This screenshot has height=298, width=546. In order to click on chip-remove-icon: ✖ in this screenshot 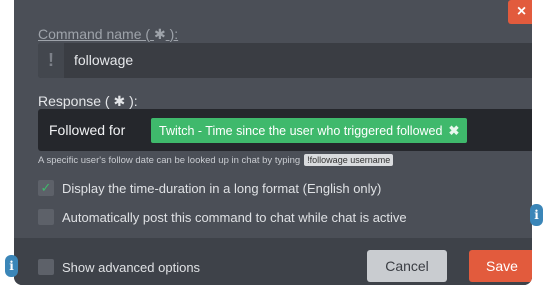, I will do `click(453, 131)`.